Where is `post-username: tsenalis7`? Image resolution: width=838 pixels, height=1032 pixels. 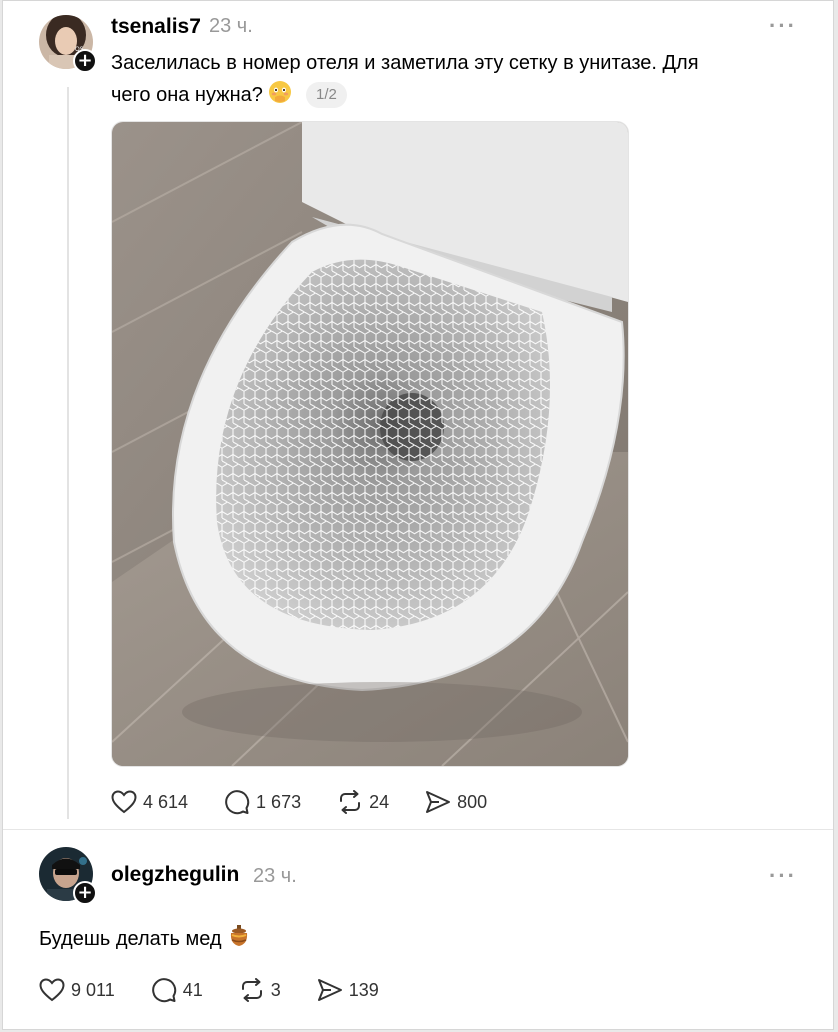
post-username: tsenalis7 is located at coordinates (156, 27).